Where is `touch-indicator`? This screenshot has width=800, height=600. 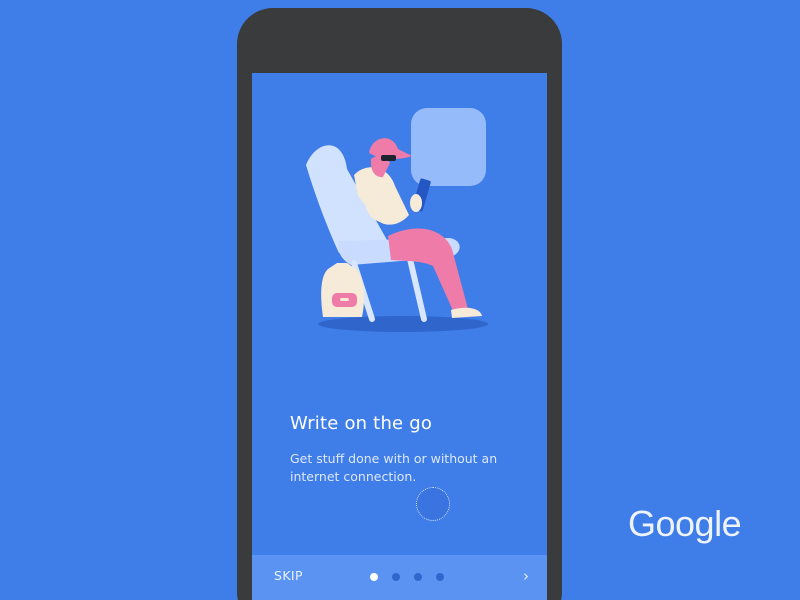
touch-indicator is located at coordinates (433, 504).